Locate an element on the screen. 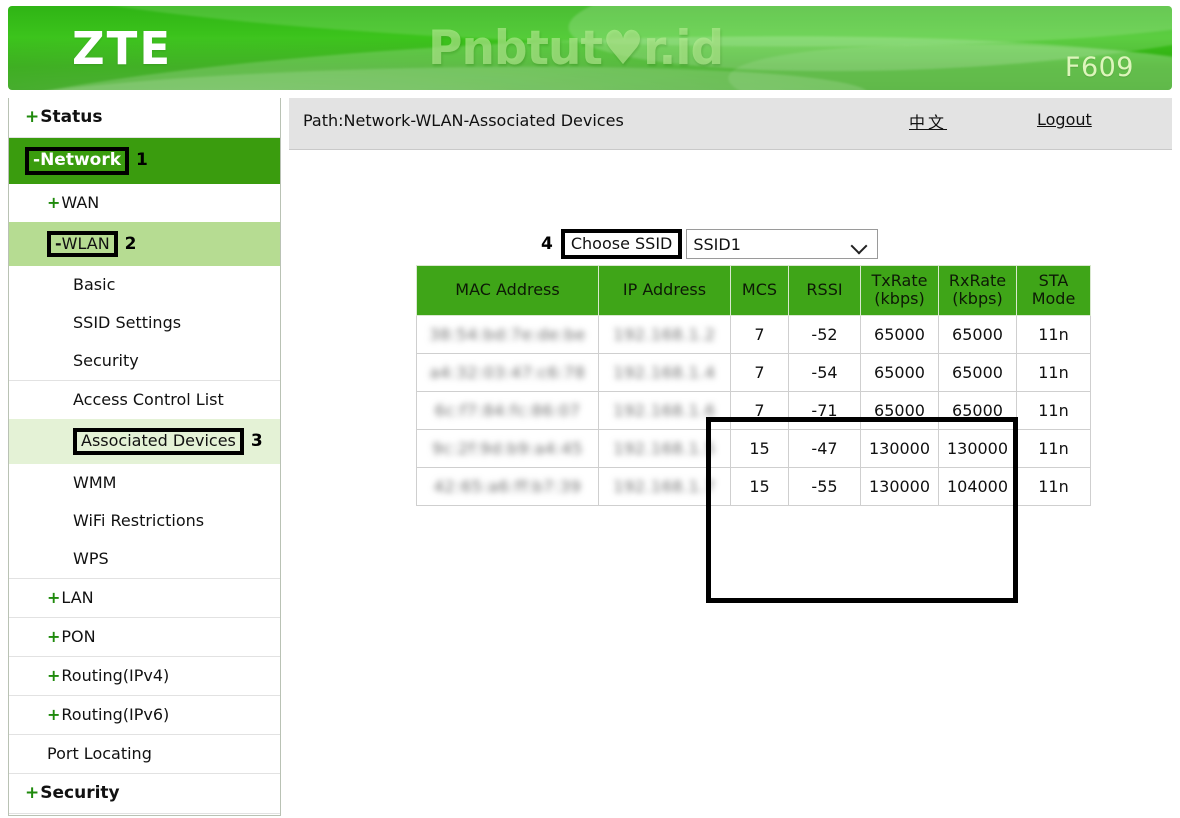 The width and height of the screenshot is (1180, 818). site-watermark: Pnbtut♥r.id is located at coordinates (576, 48).